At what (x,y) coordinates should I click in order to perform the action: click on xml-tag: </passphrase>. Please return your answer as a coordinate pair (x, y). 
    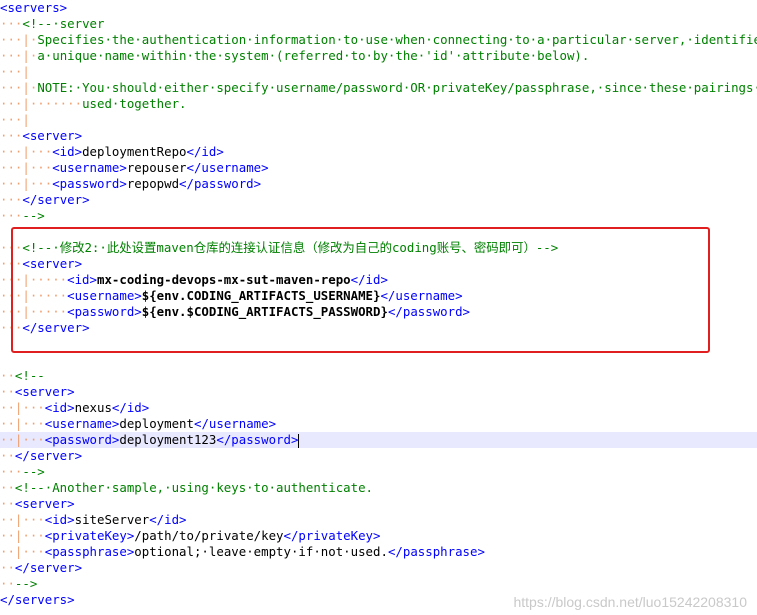
    Looking at the image, I should click on (436, 551).